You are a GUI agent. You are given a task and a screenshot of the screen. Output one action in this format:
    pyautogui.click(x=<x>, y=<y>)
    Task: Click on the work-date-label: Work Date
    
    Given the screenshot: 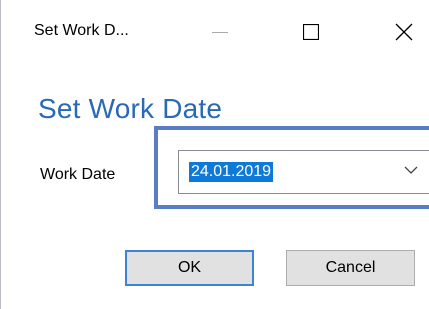 What is the action you would take?
    pyautogui.click(x=78, y=174)
    